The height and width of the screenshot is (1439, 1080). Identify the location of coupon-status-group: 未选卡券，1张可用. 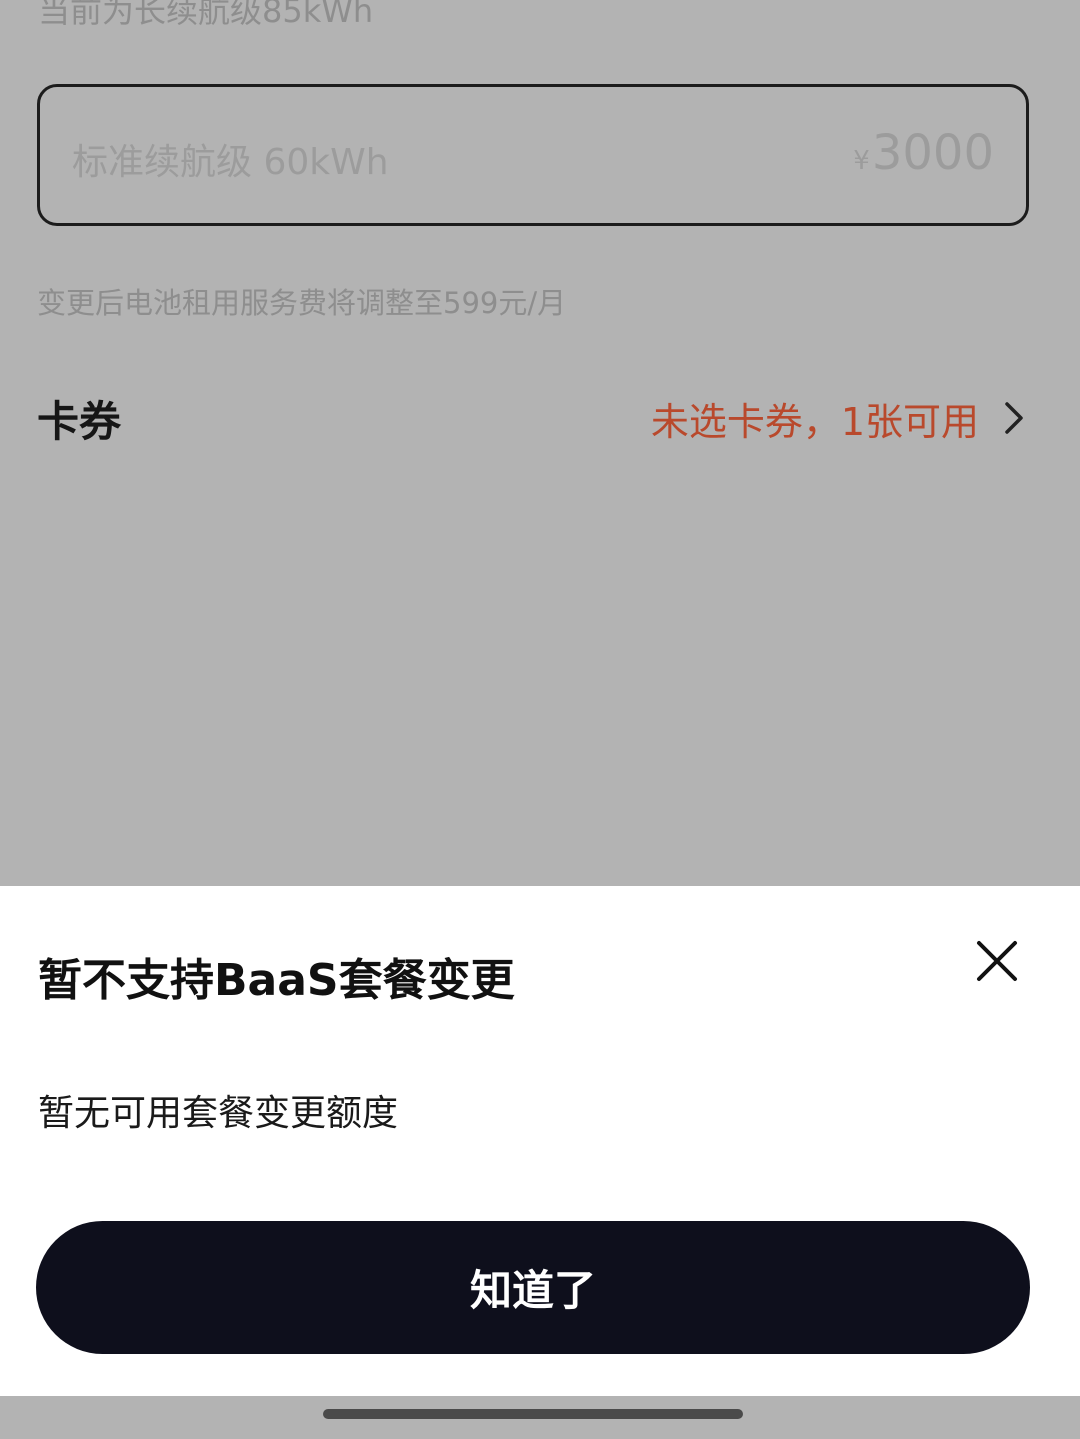
(840, 418).